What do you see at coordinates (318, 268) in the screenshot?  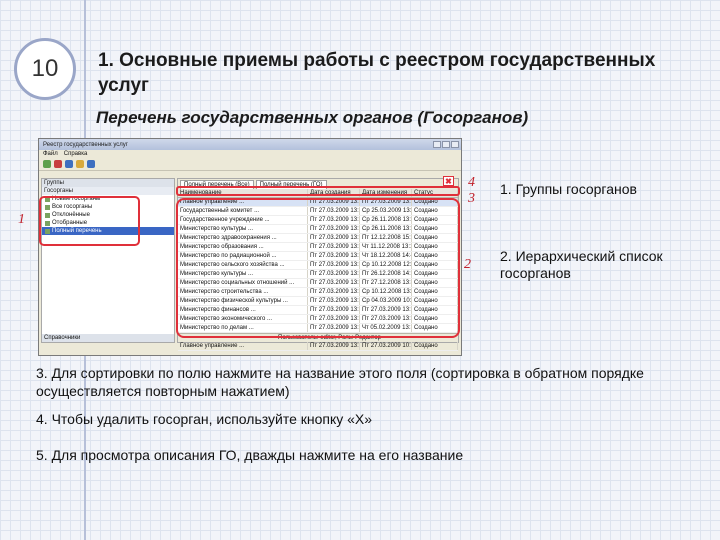 I see `highlight-hierarchical-list` at bounding box center [318, 268].